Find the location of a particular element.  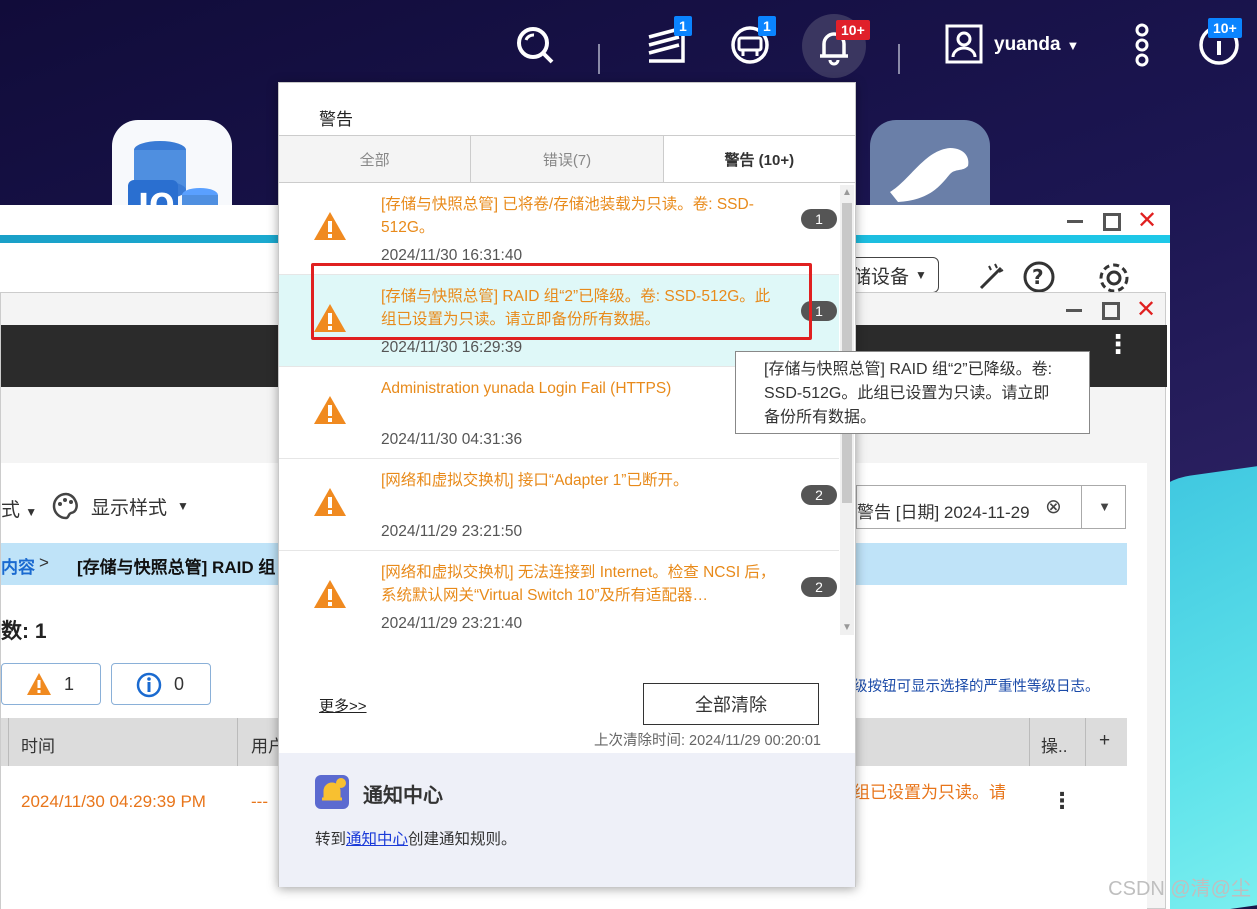

display-style-menu: 显示样式 ▼ is located at coordinates (120, 506).